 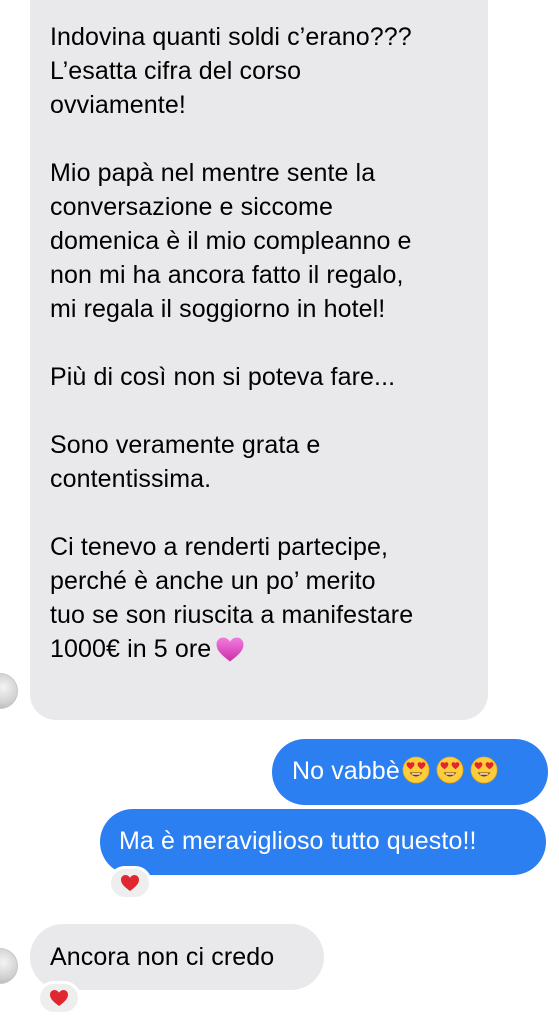 I want to click on outgoing-message-bubble: No vabbè, so click(x=410, y=772).